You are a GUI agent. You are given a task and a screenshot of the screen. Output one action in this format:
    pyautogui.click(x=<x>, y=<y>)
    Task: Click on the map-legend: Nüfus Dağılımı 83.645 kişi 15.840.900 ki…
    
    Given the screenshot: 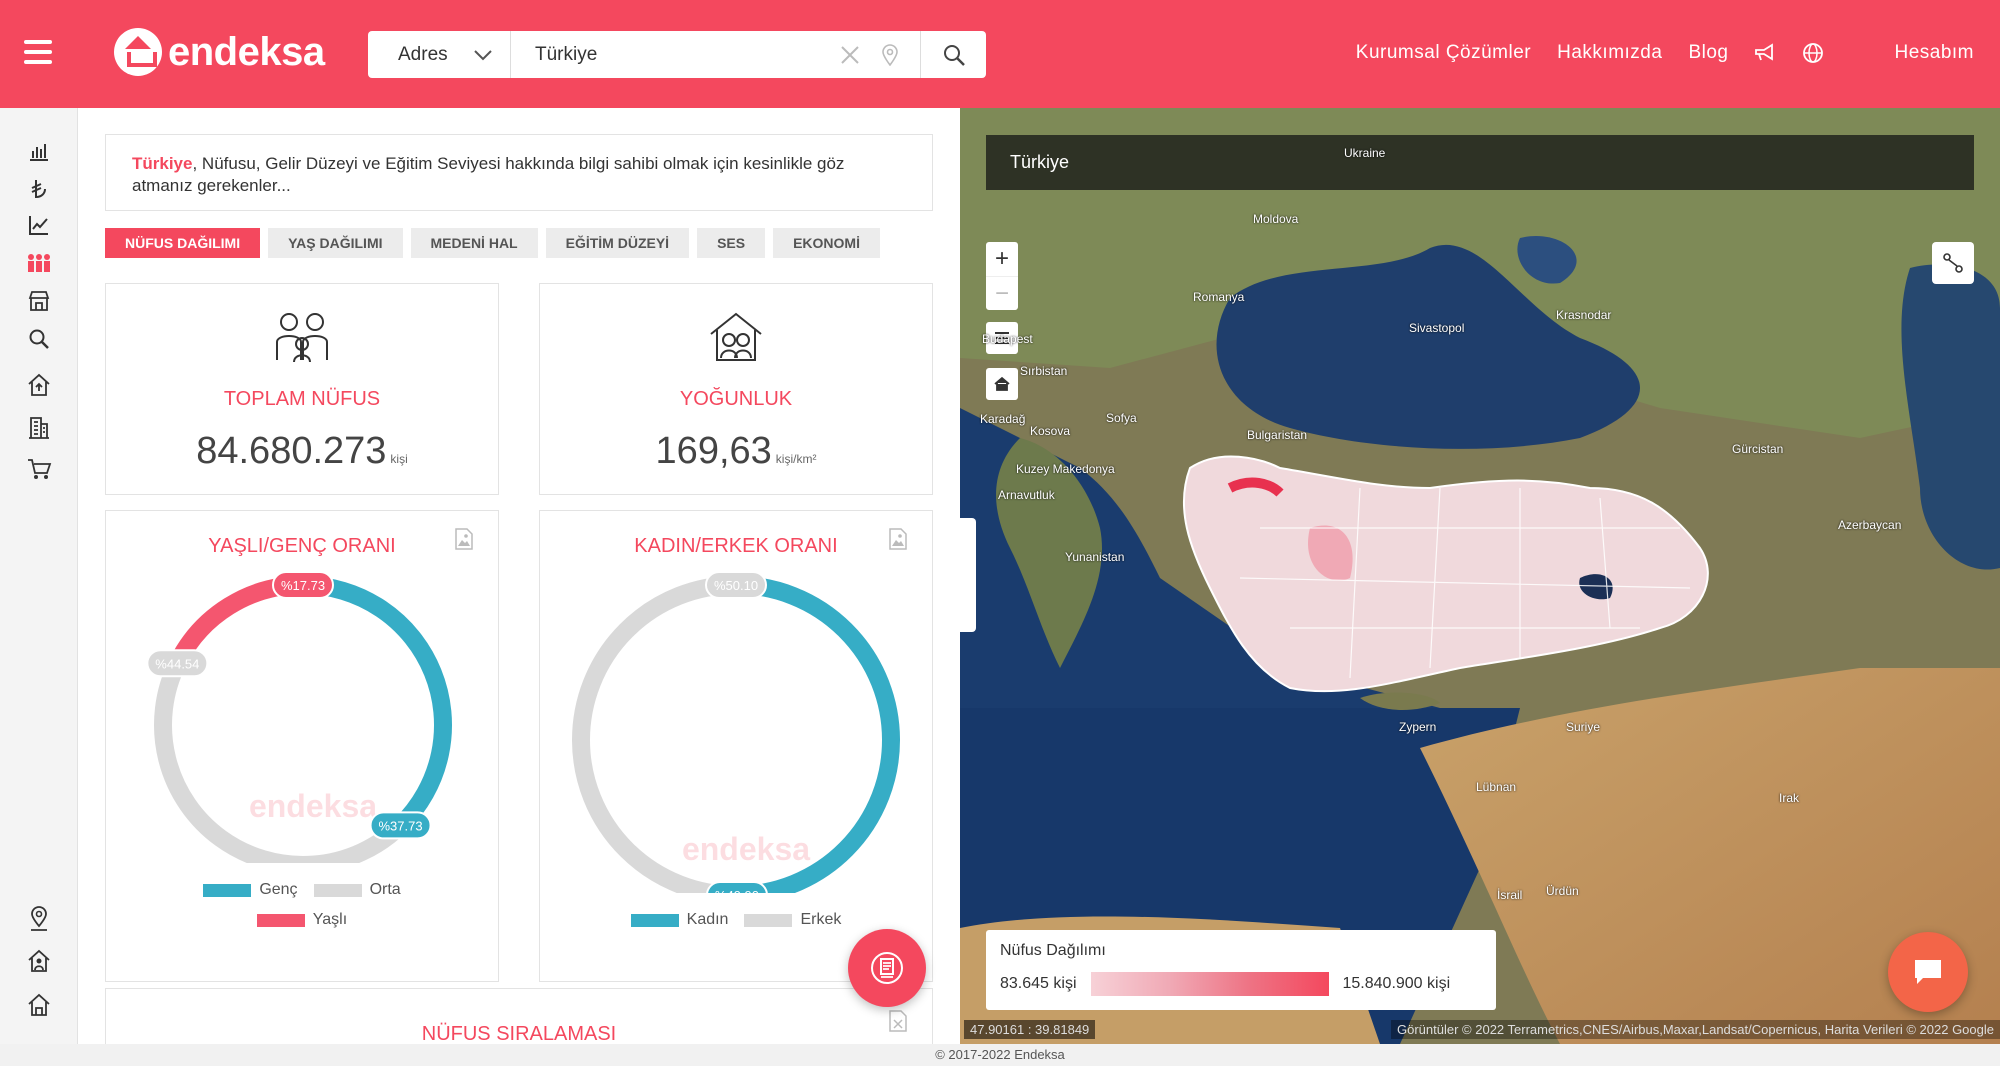 What is the action you would take?
    pyautogui.click(x=1241, y=970)
    